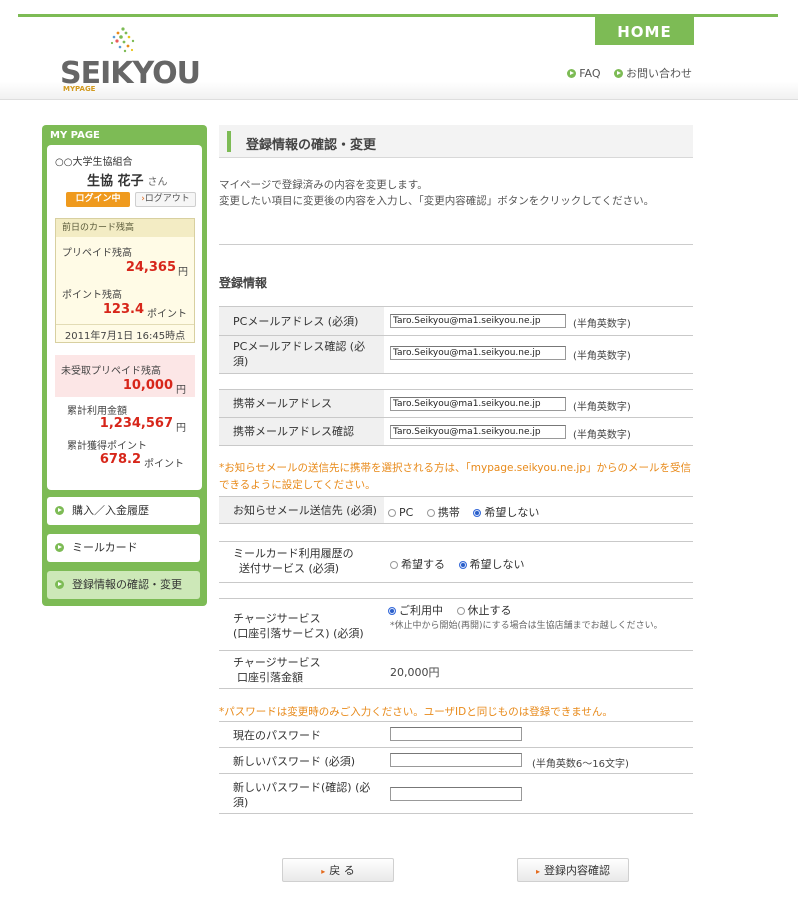 The image size is (798, 916). I want to click on page-title-bar: 登録情報の確認・変更, so click(456, 141).